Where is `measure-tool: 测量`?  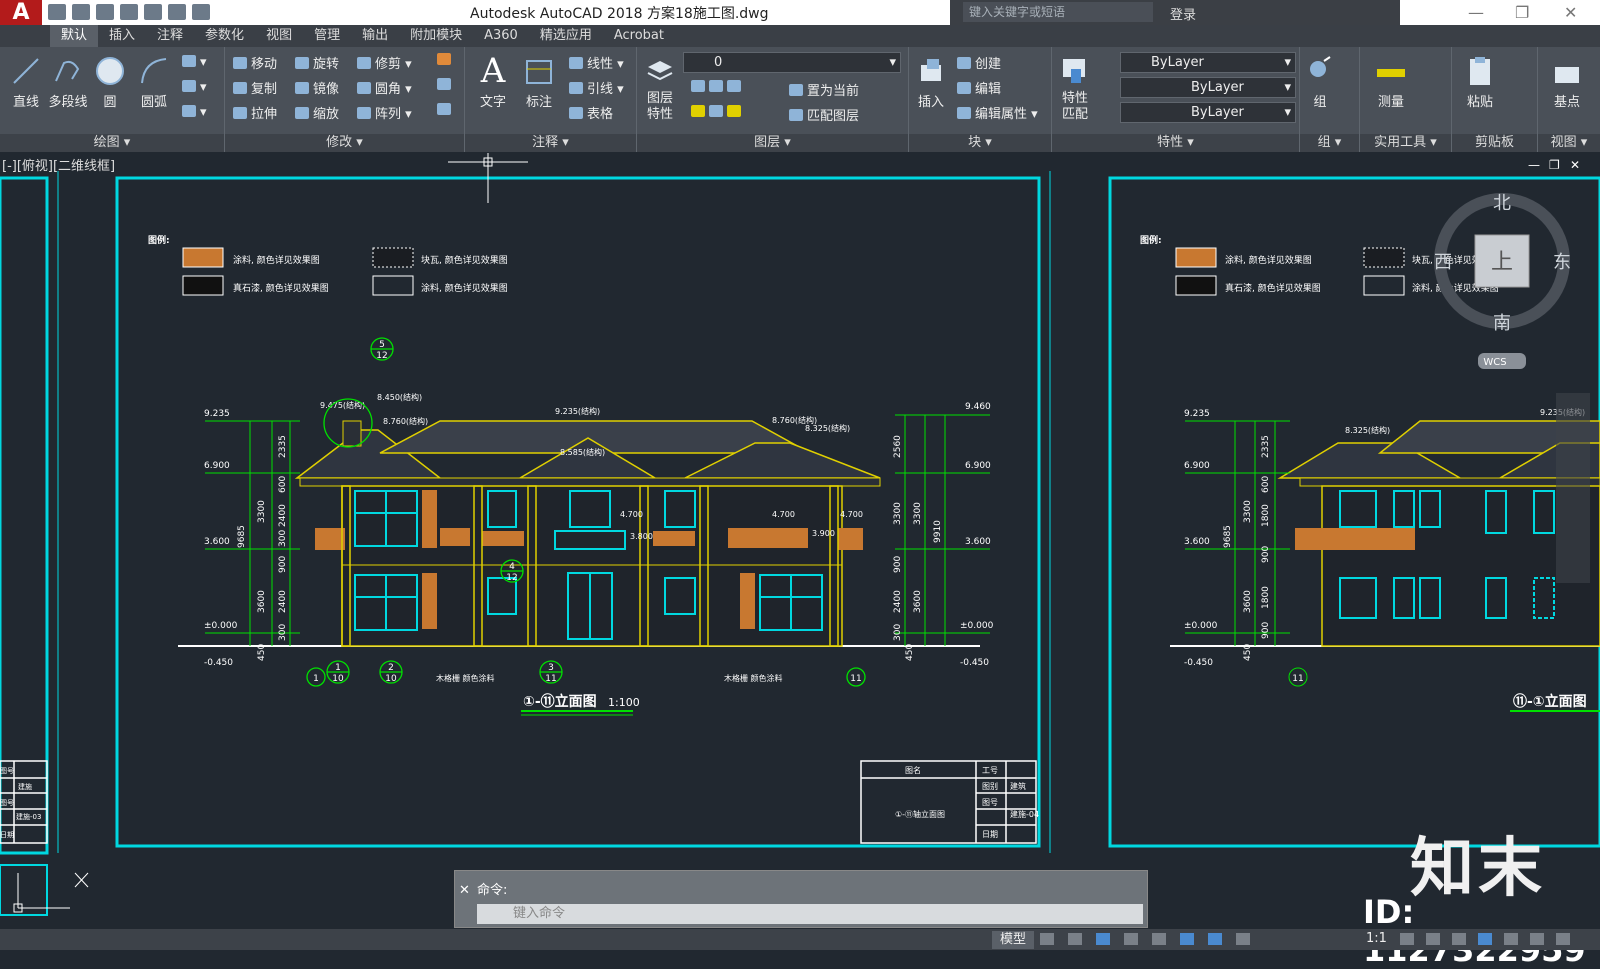 measure-tool: 测量 is located at coordinates (1391, 82).